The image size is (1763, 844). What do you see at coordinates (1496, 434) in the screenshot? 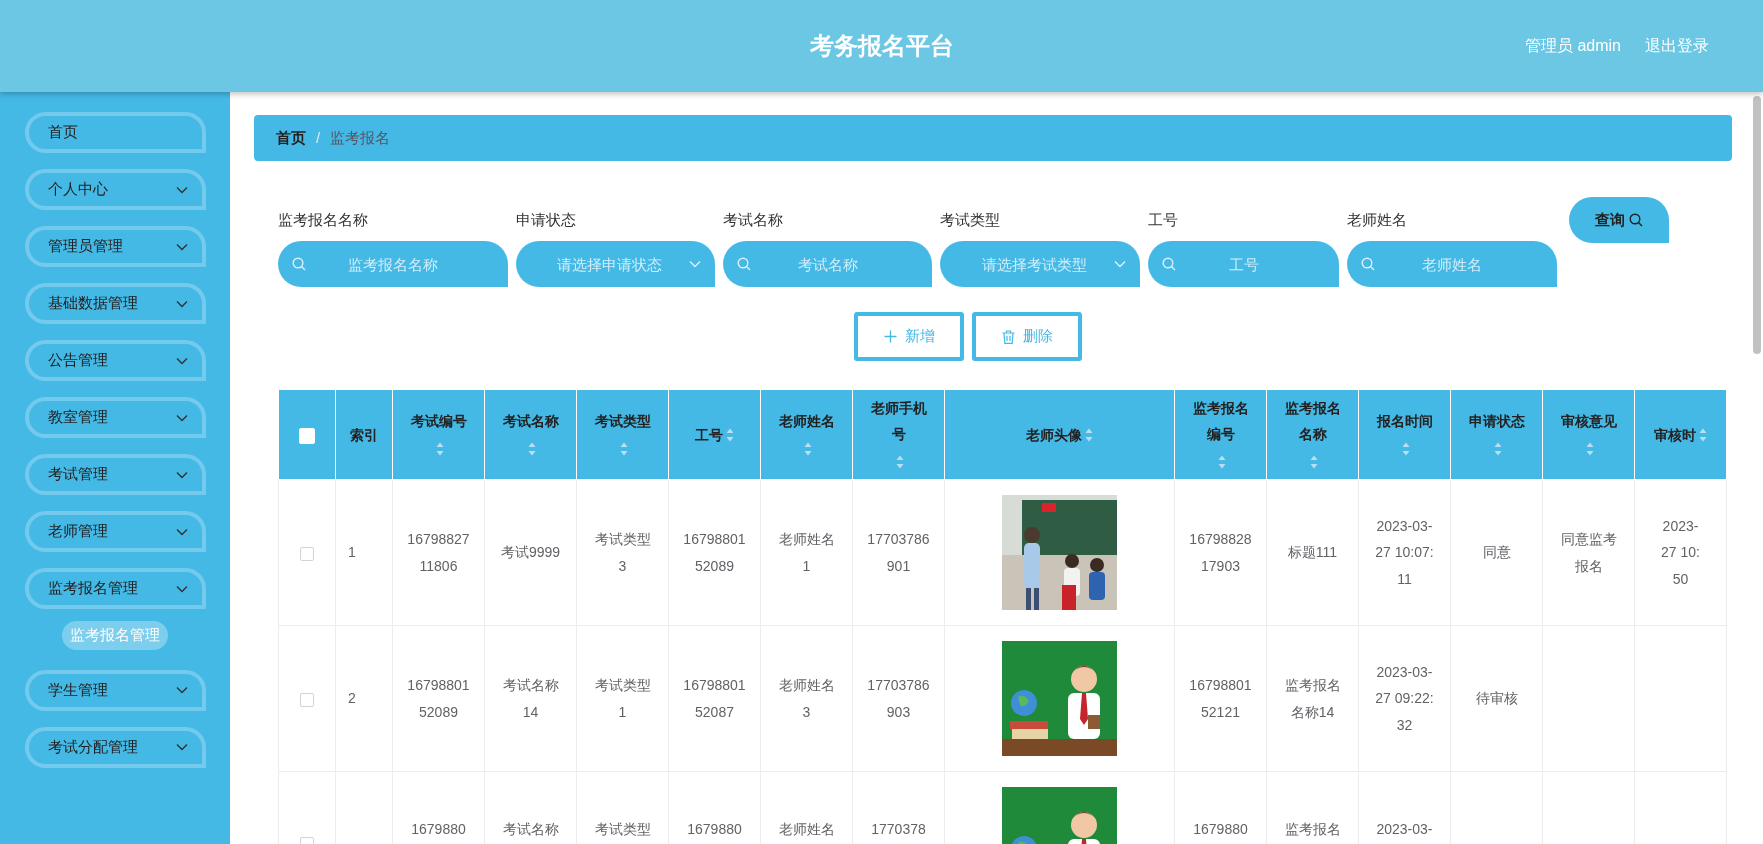
I see `column-header: 申请状态` at bounding box center [1496, 434].